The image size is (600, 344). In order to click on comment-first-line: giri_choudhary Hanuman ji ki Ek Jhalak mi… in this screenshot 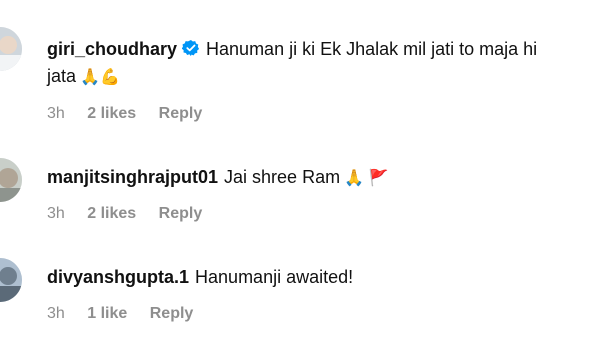, I will do `click(292, 50)`.